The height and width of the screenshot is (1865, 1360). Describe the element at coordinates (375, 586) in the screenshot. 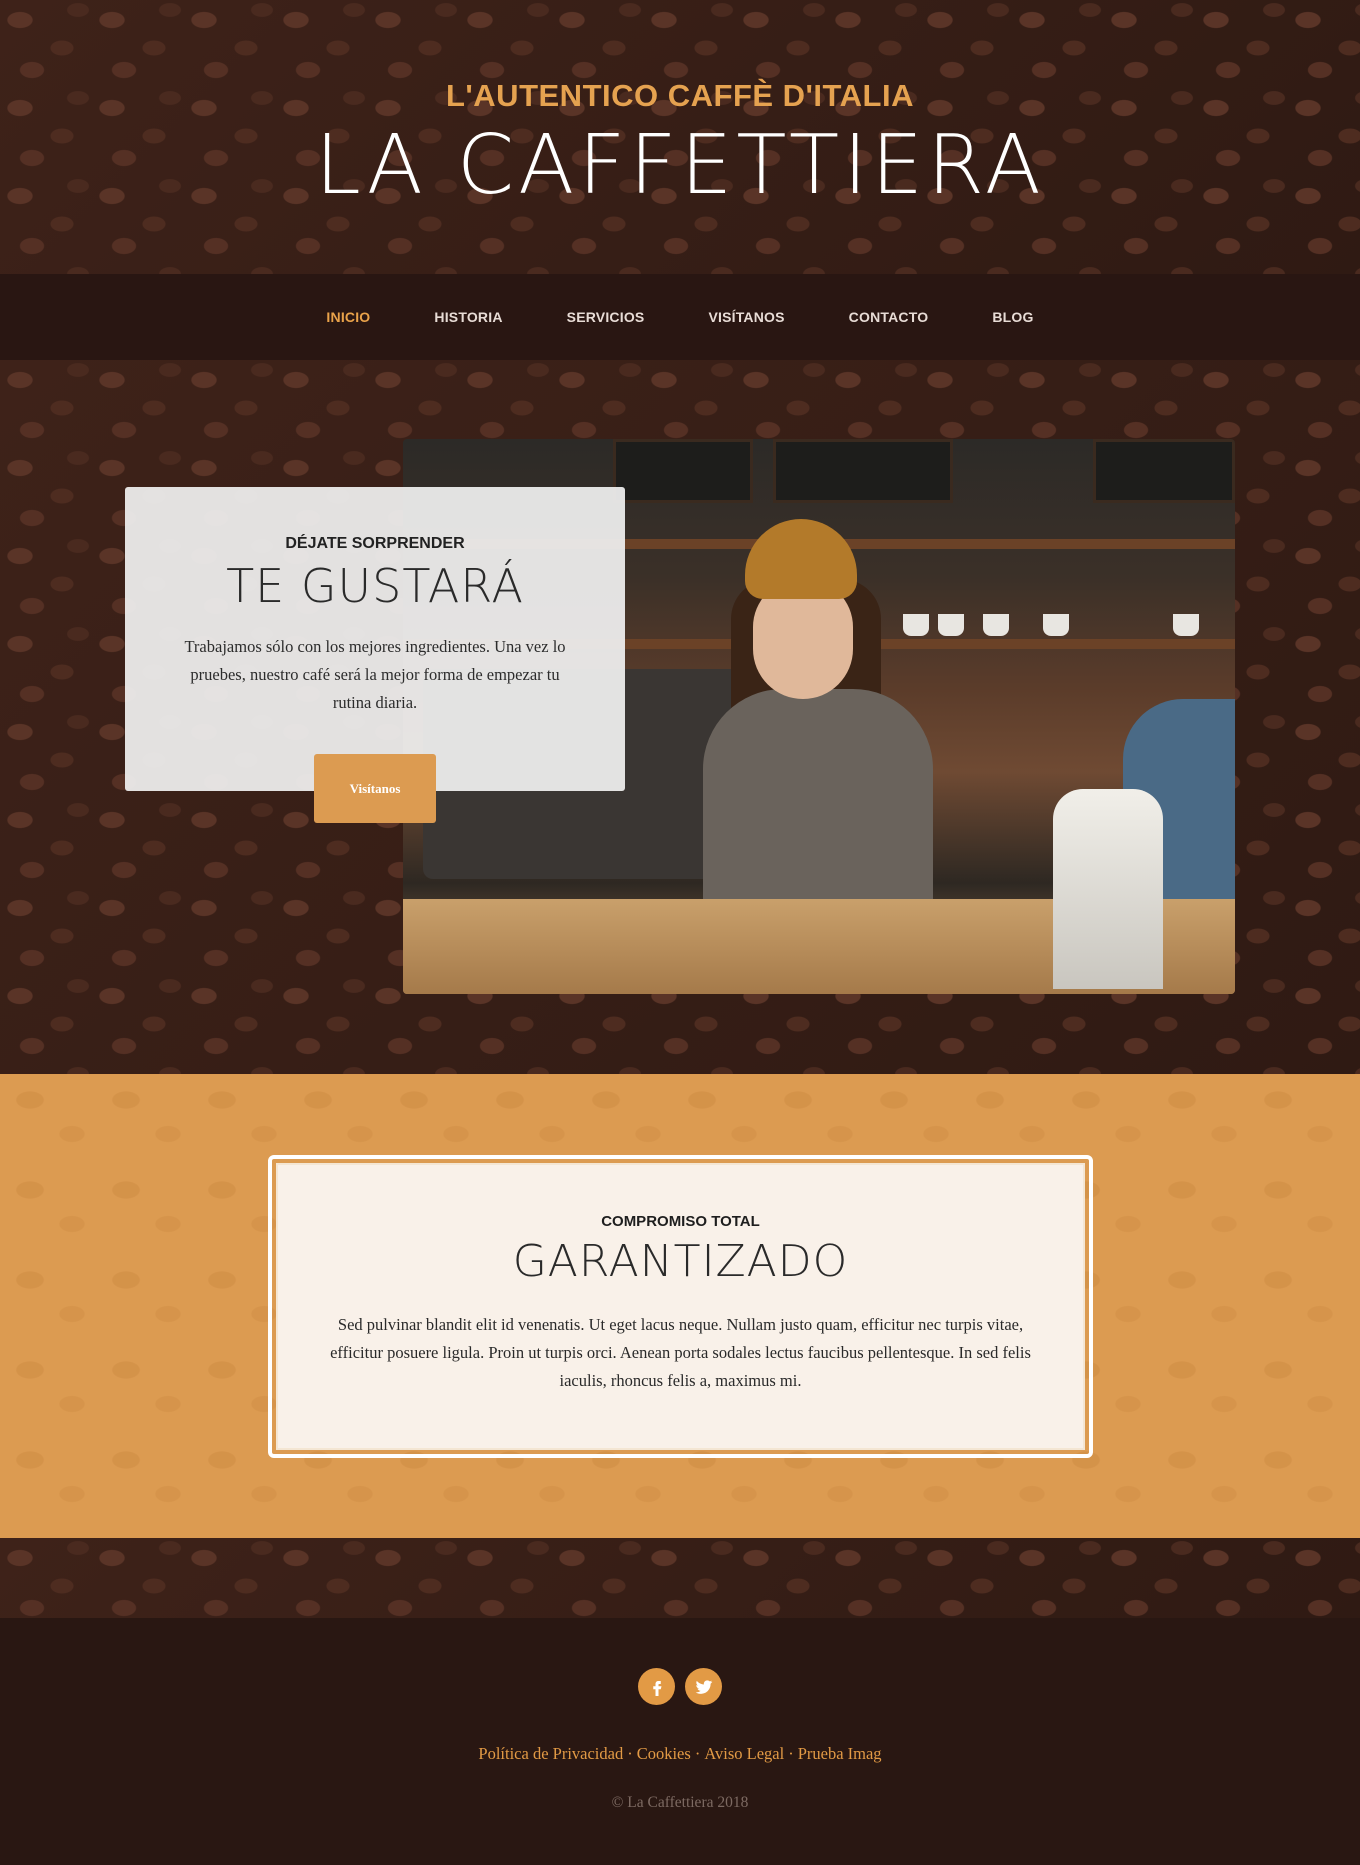

I see `hero-heading: TE GUSTARÁ` at that location.